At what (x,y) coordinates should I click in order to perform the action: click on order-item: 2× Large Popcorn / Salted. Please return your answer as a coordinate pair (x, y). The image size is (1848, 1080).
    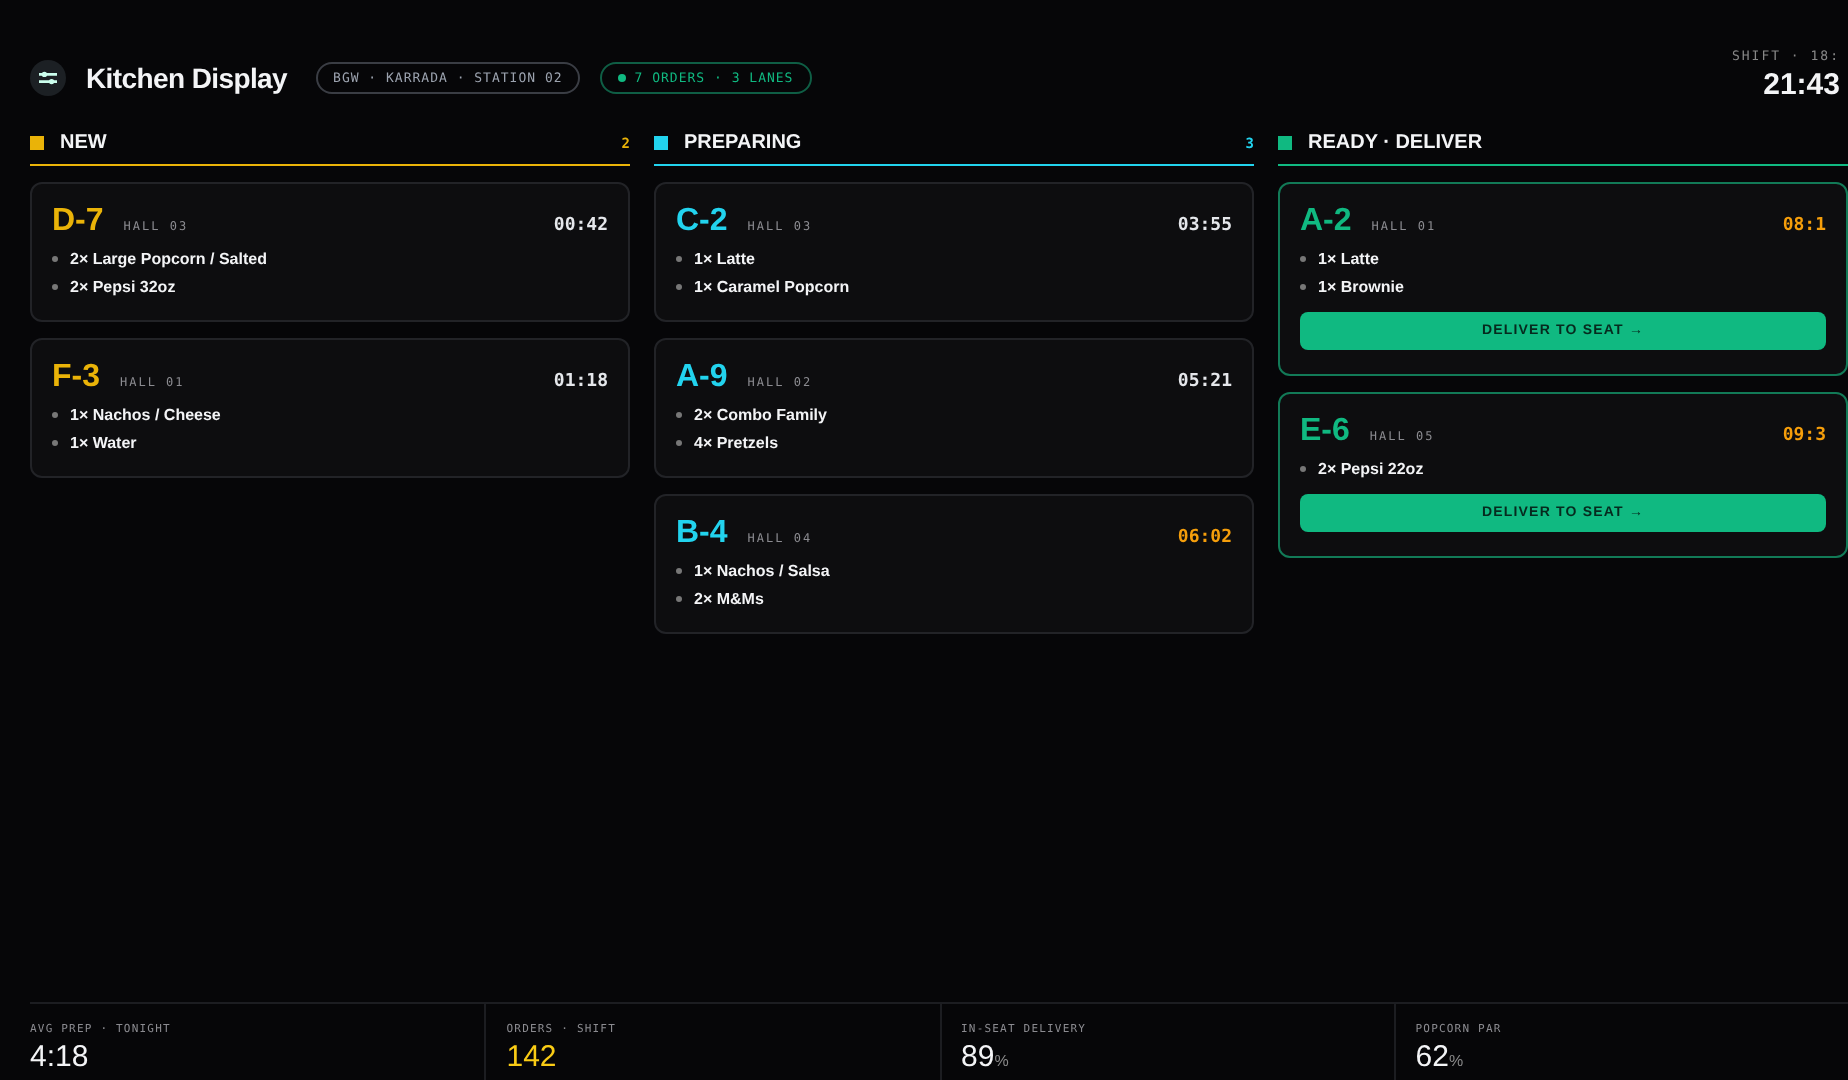
    Looking at the image, I should click on (168, 259).